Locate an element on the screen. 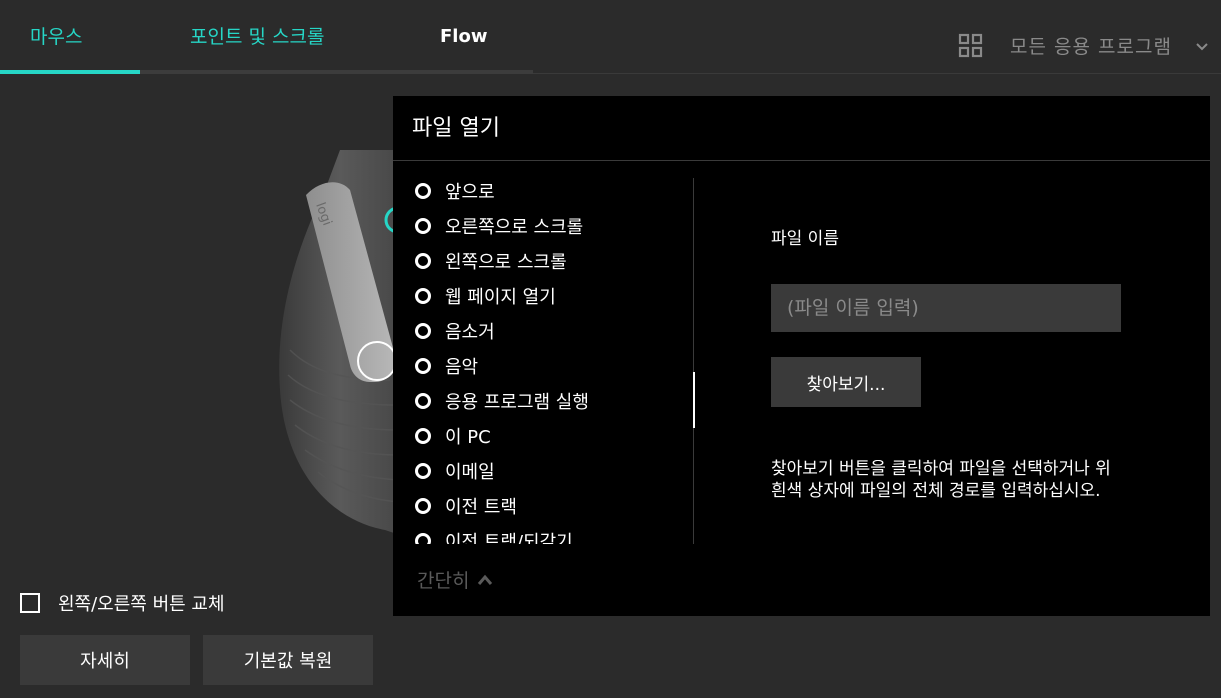  list-item: 응용 프로그램 실행 is located at coordinates (502, 401).